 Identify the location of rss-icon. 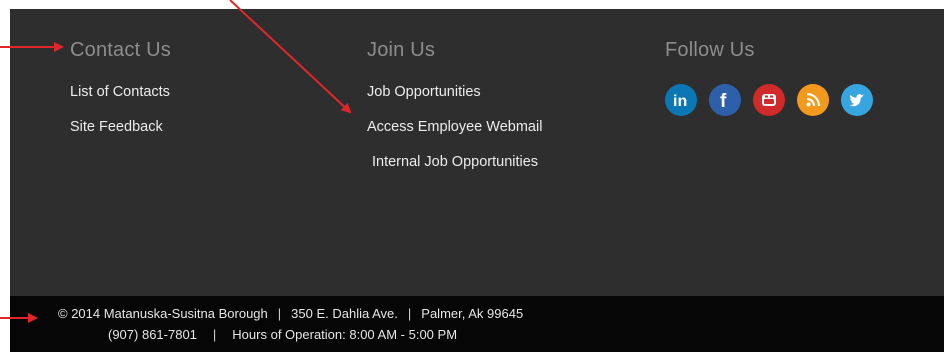
(813, 100).